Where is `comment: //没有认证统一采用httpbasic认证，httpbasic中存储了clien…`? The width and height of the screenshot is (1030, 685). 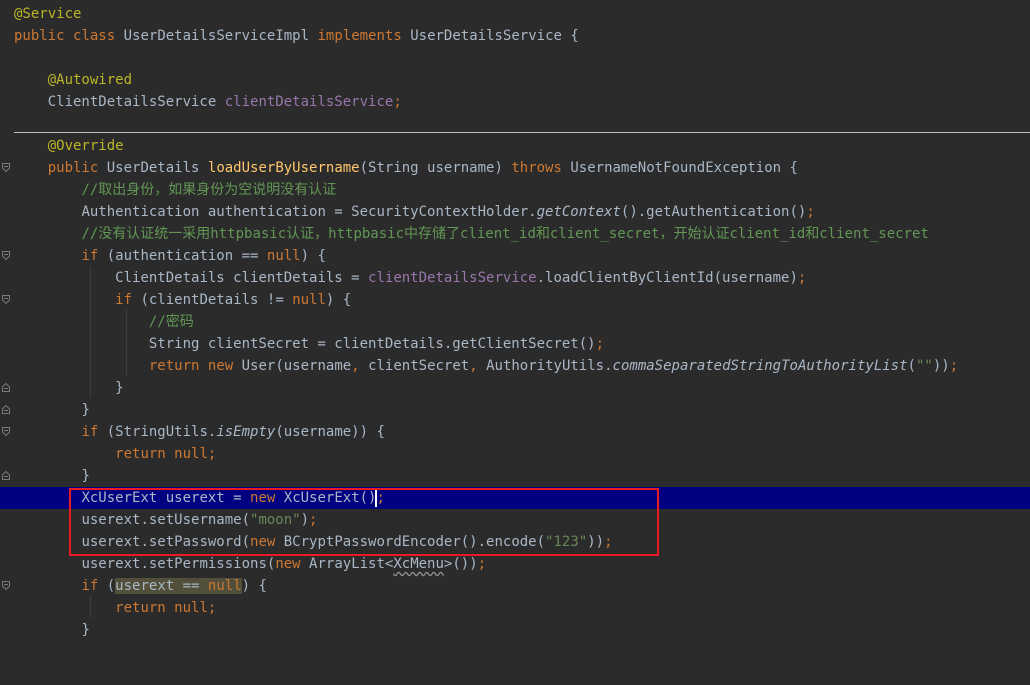 comment: //没有认证统一采用httpbasic认证，httpbasic中存储了clien… is located at coordinates (505, 234).